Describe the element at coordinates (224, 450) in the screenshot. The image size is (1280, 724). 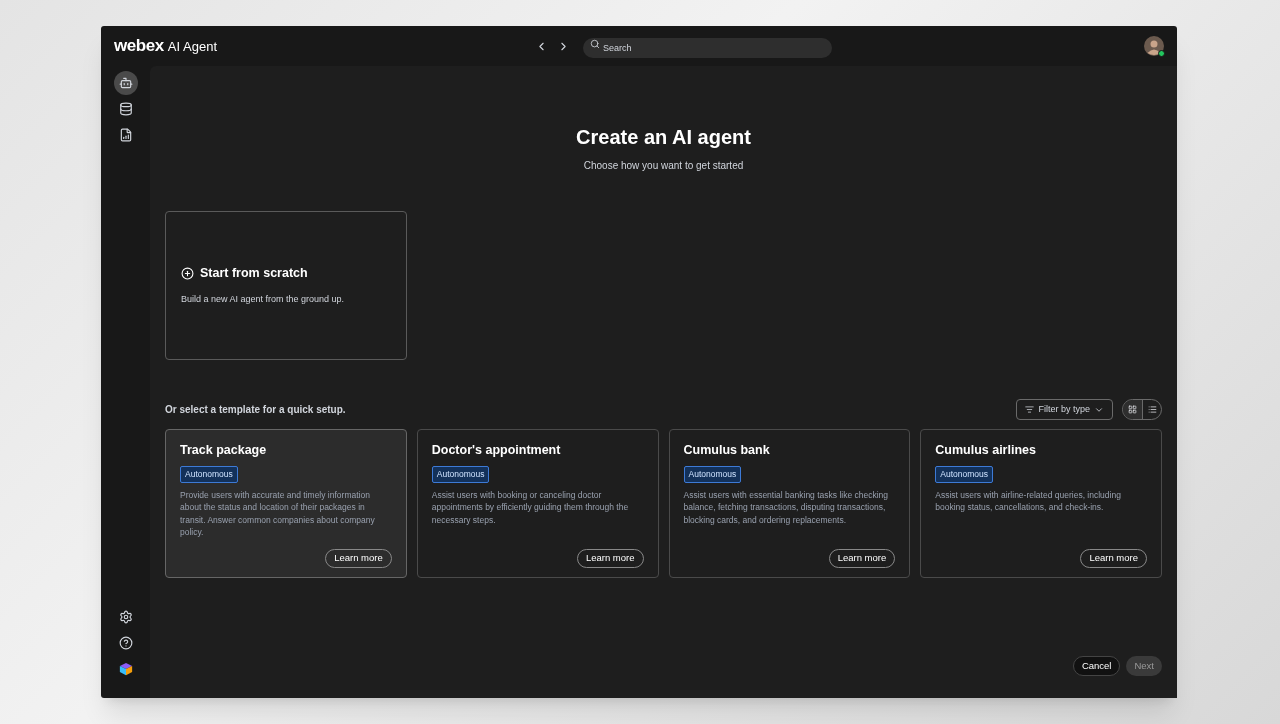
I see `card-title: Track package` at that location.